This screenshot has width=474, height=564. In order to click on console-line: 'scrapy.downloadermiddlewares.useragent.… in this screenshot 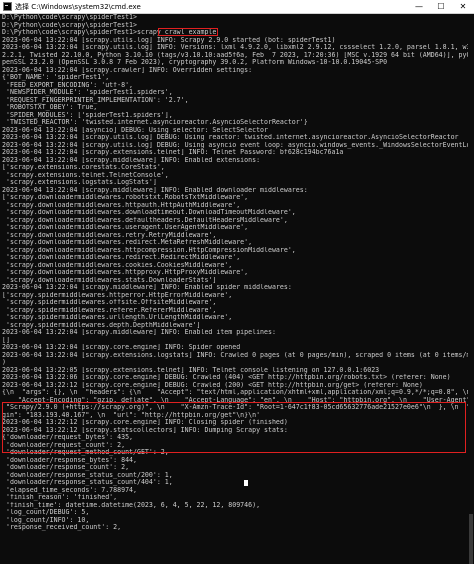, I will do `click(125, 227)`.